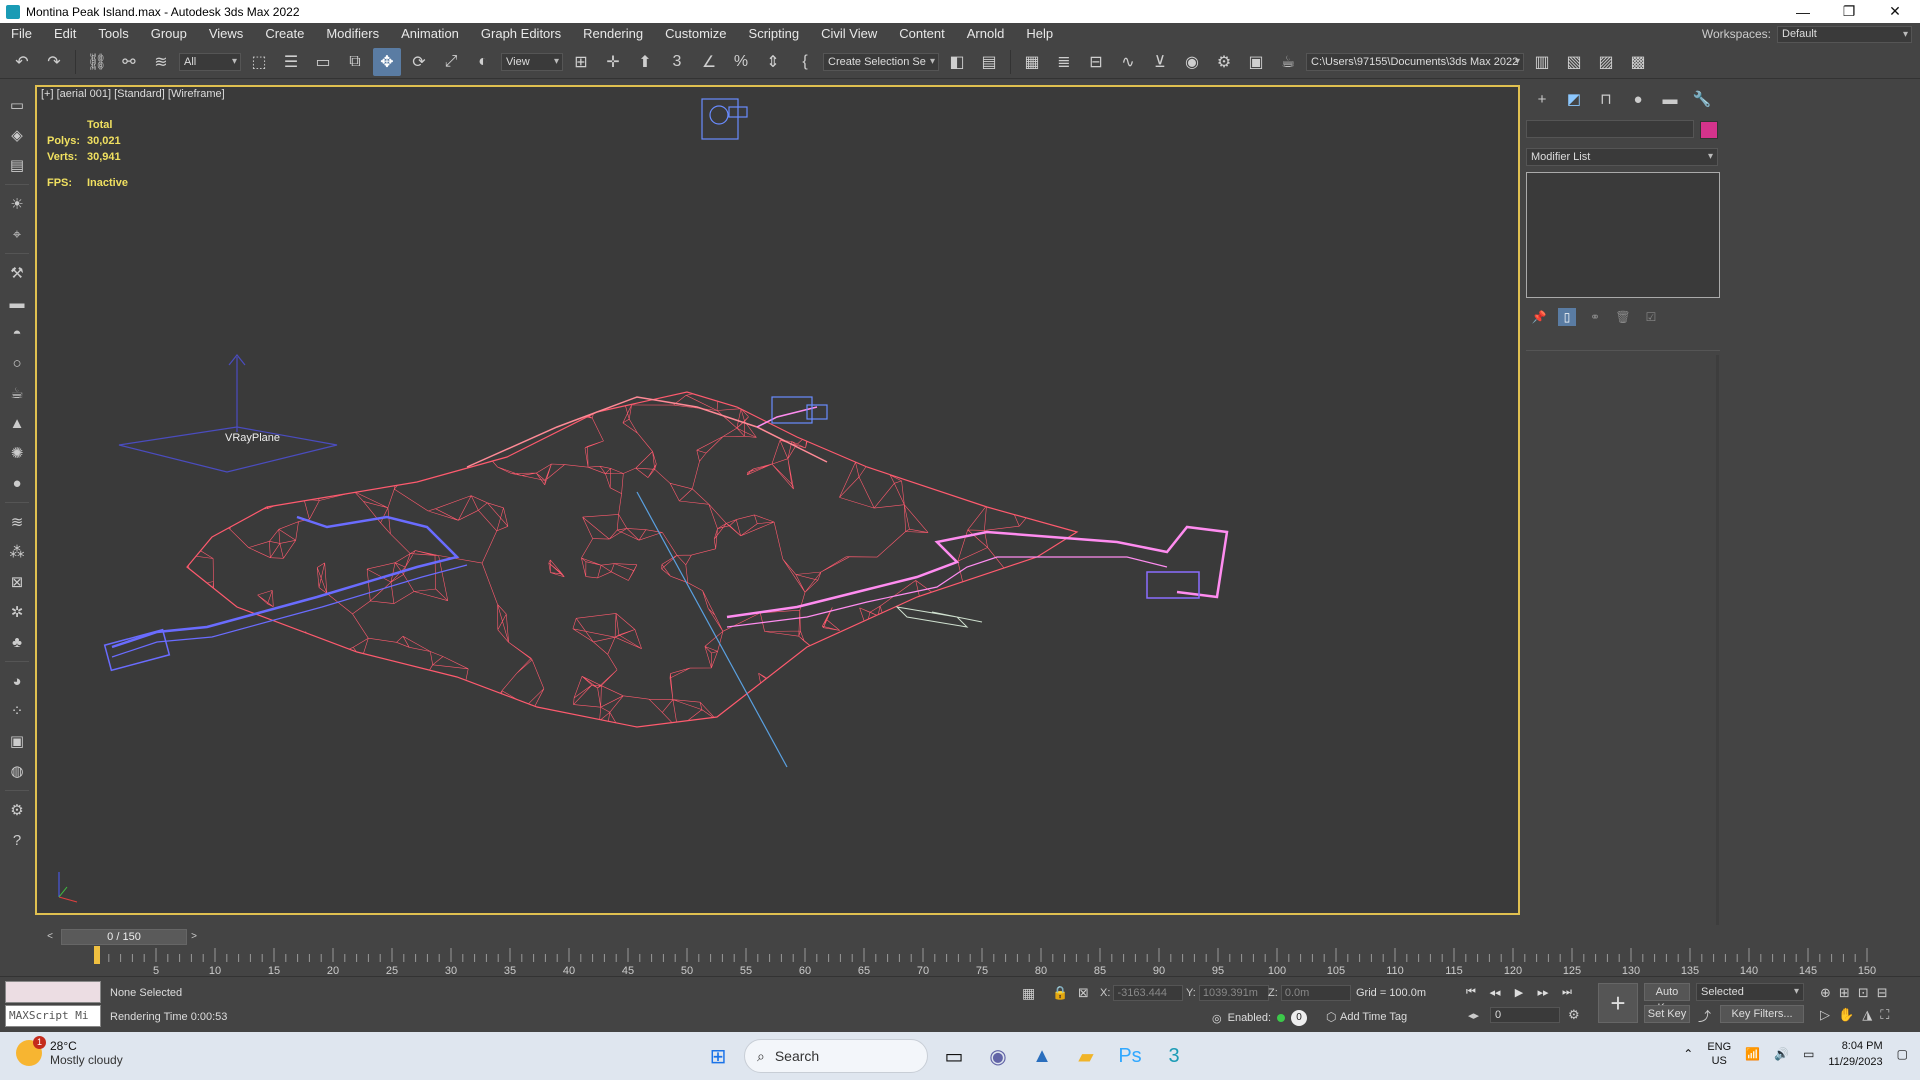 The image size is (1920, 1080). I want to click on rendered-frame-icon: ▣, so click(1256, 62).